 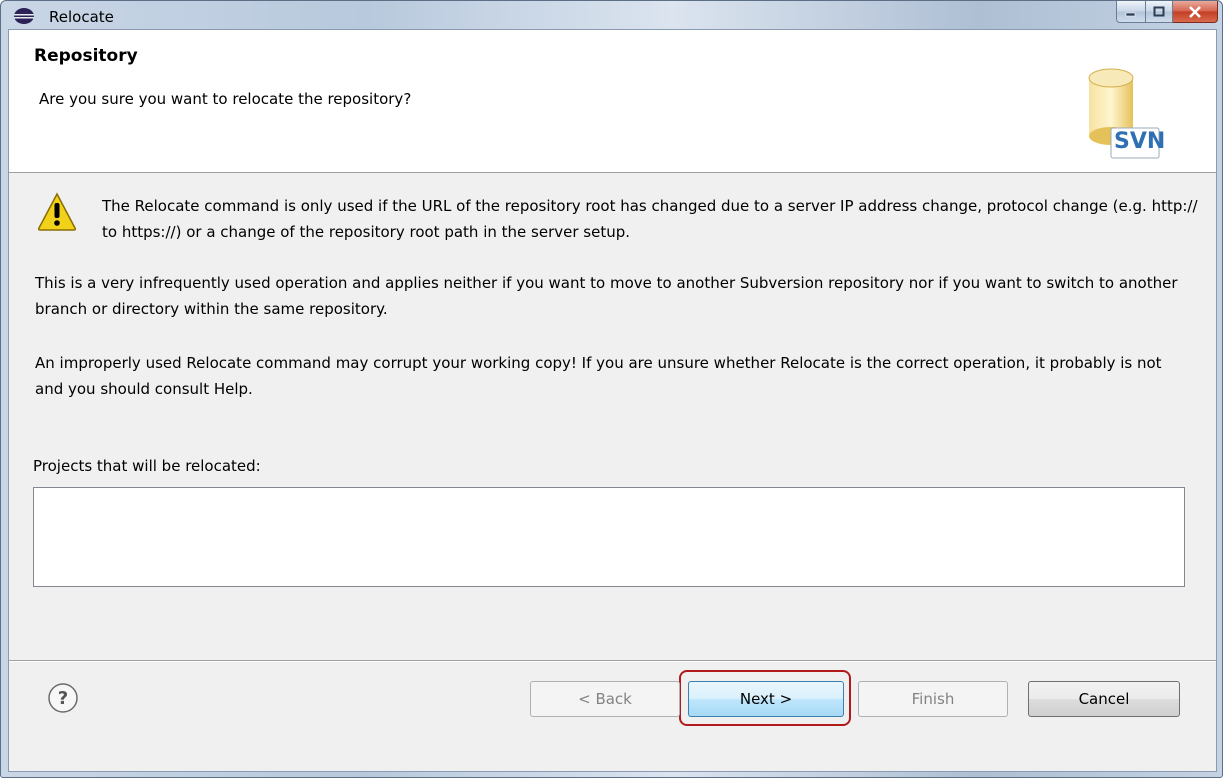 I want to click on window-controls, so click(x=1167, y=12).